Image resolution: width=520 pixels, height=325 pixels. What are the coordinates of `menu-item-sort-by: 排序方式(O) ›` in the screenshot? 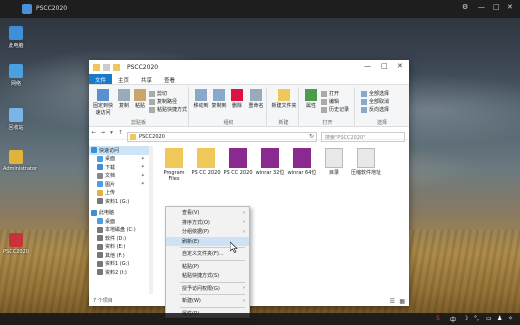 It's located at (207, 223).